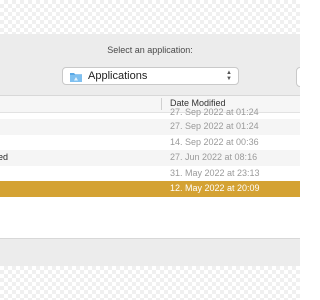 The height and width of the screenshot is (300, 320). Describe the element at coordinates (76, 76) in the screenshot. I see `folder-icon` at that location.